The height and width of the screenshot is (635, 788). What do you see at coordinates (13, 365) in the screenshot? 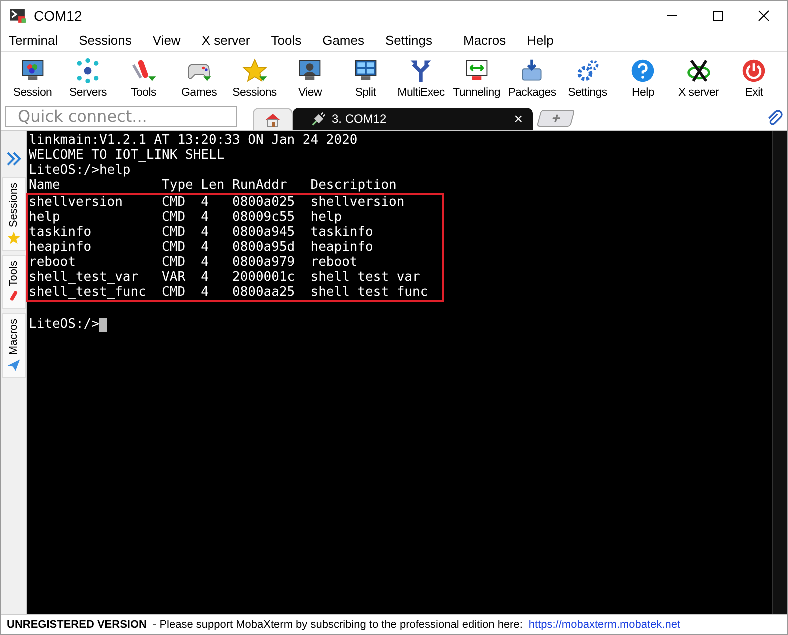
I see `paper-plane-icon` at bounding box center [13, 365].